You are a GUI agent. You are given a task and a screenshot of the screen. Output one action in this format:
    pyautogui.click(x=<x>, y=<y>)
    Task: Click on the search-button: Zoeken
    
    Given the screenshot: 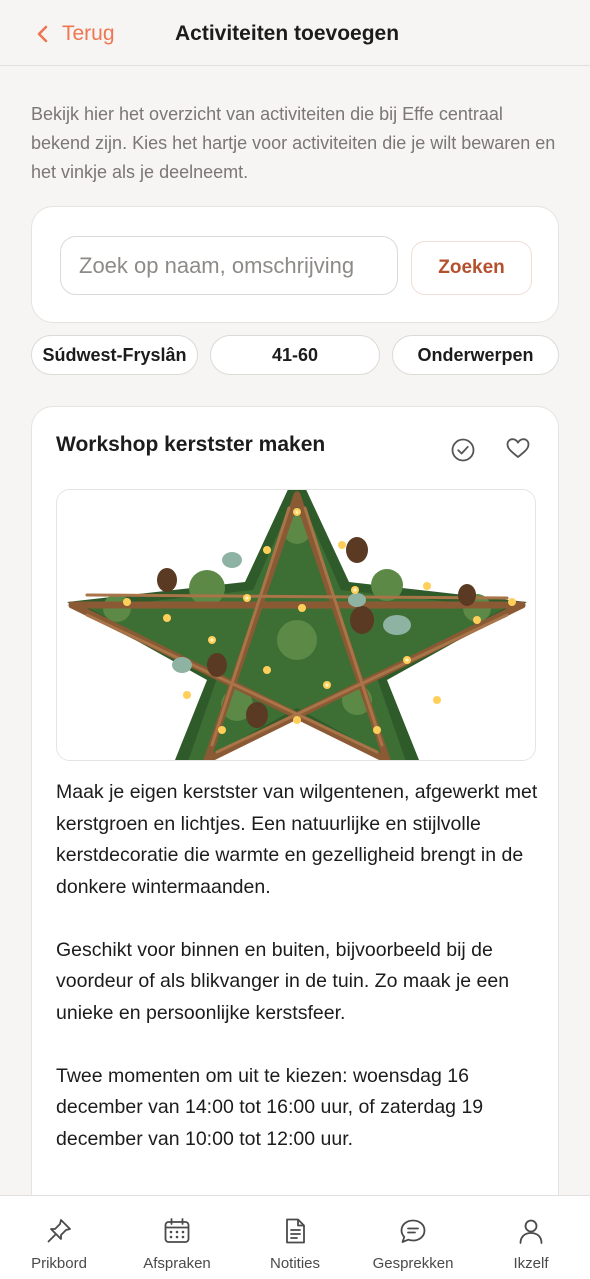 What is the action you would take?
    pyautogui.click(x=471, y=268)
    